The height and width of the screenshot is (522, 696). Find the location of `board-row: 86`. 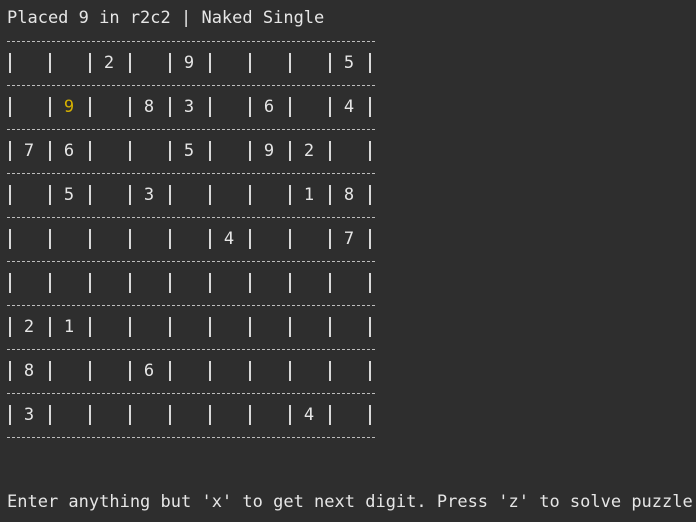

board-row: 86 is located at coordinates (192, 371).